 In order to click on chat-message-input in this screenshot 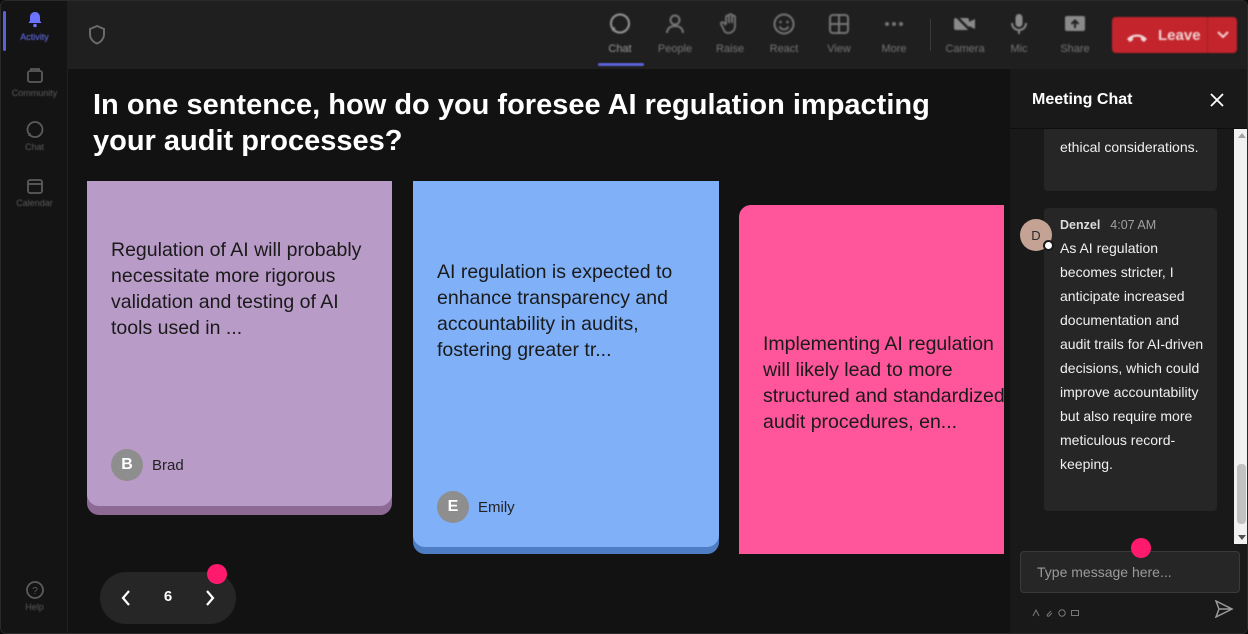, I will do `click(1130, 572)`.